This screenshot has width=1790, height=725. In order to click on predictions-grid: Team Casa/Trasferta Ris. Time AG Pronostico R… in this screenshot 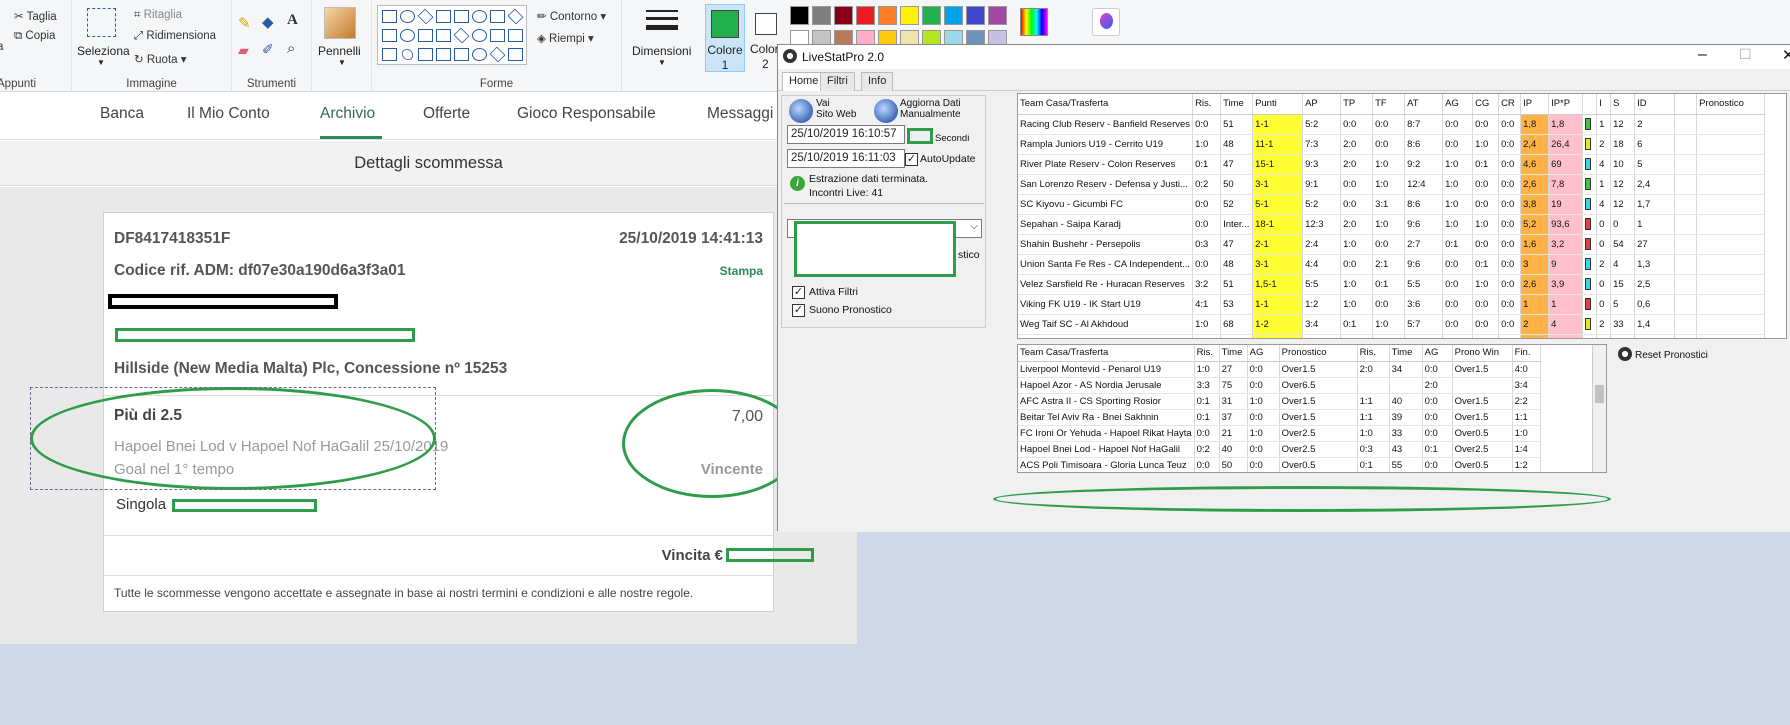, I will do `click(1312, 408)`.